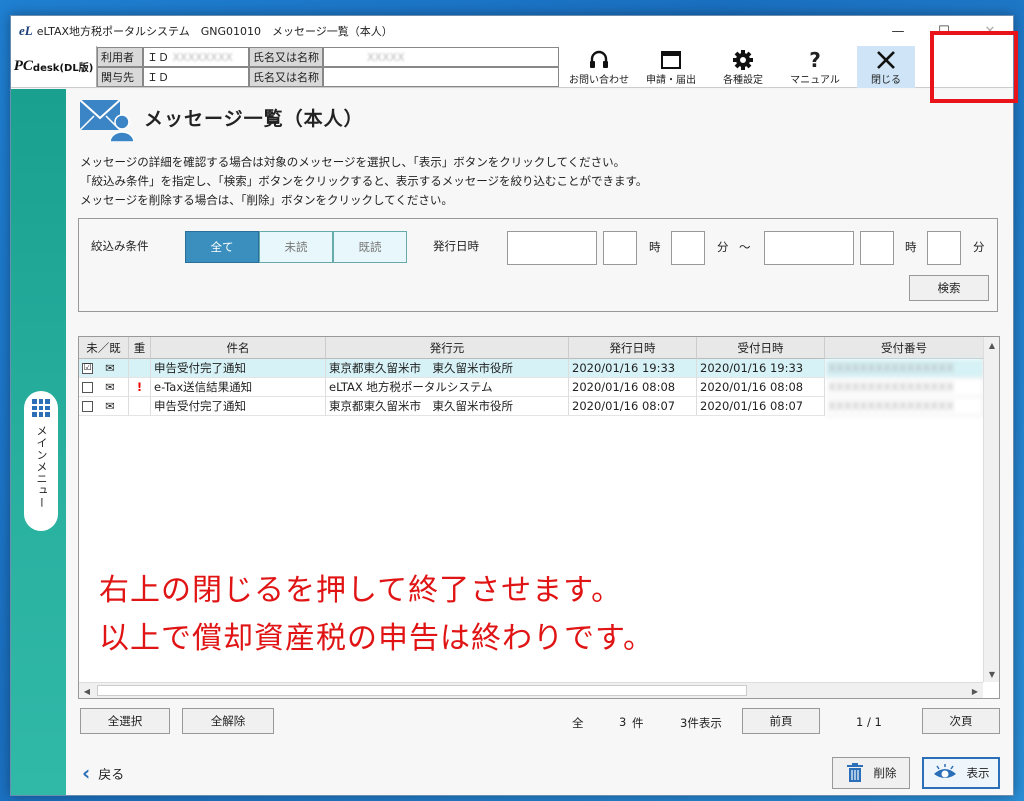 This screenshot has height=801, width=1024. What do you see at coordinates (815, 80) in the screenshot?
I see `manual-label: マニュアル` at bounding box center [815, 80].